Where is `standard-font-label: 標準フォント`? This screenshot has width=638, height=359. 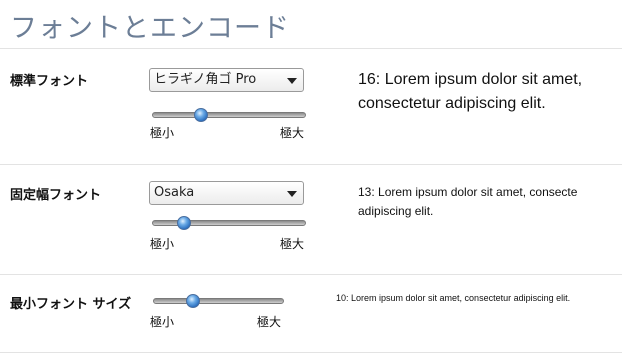
standard-font-label: 標準フォント is located at coordinates (49, 81).